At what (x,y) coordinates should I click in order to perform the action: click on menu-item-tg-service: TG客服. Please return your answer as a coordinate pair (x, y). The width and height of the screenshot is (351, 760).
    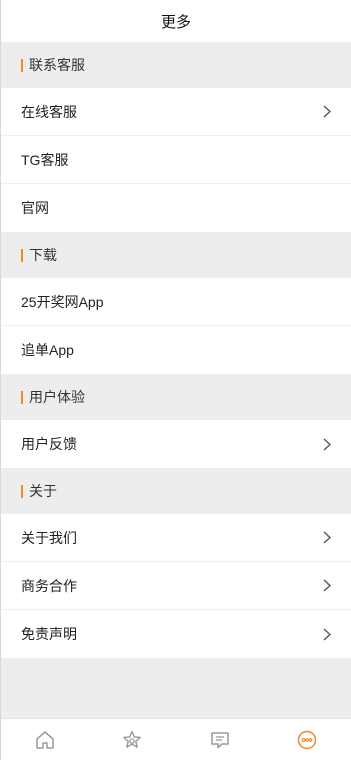
    Looking at the image, I should click on (176, 160).